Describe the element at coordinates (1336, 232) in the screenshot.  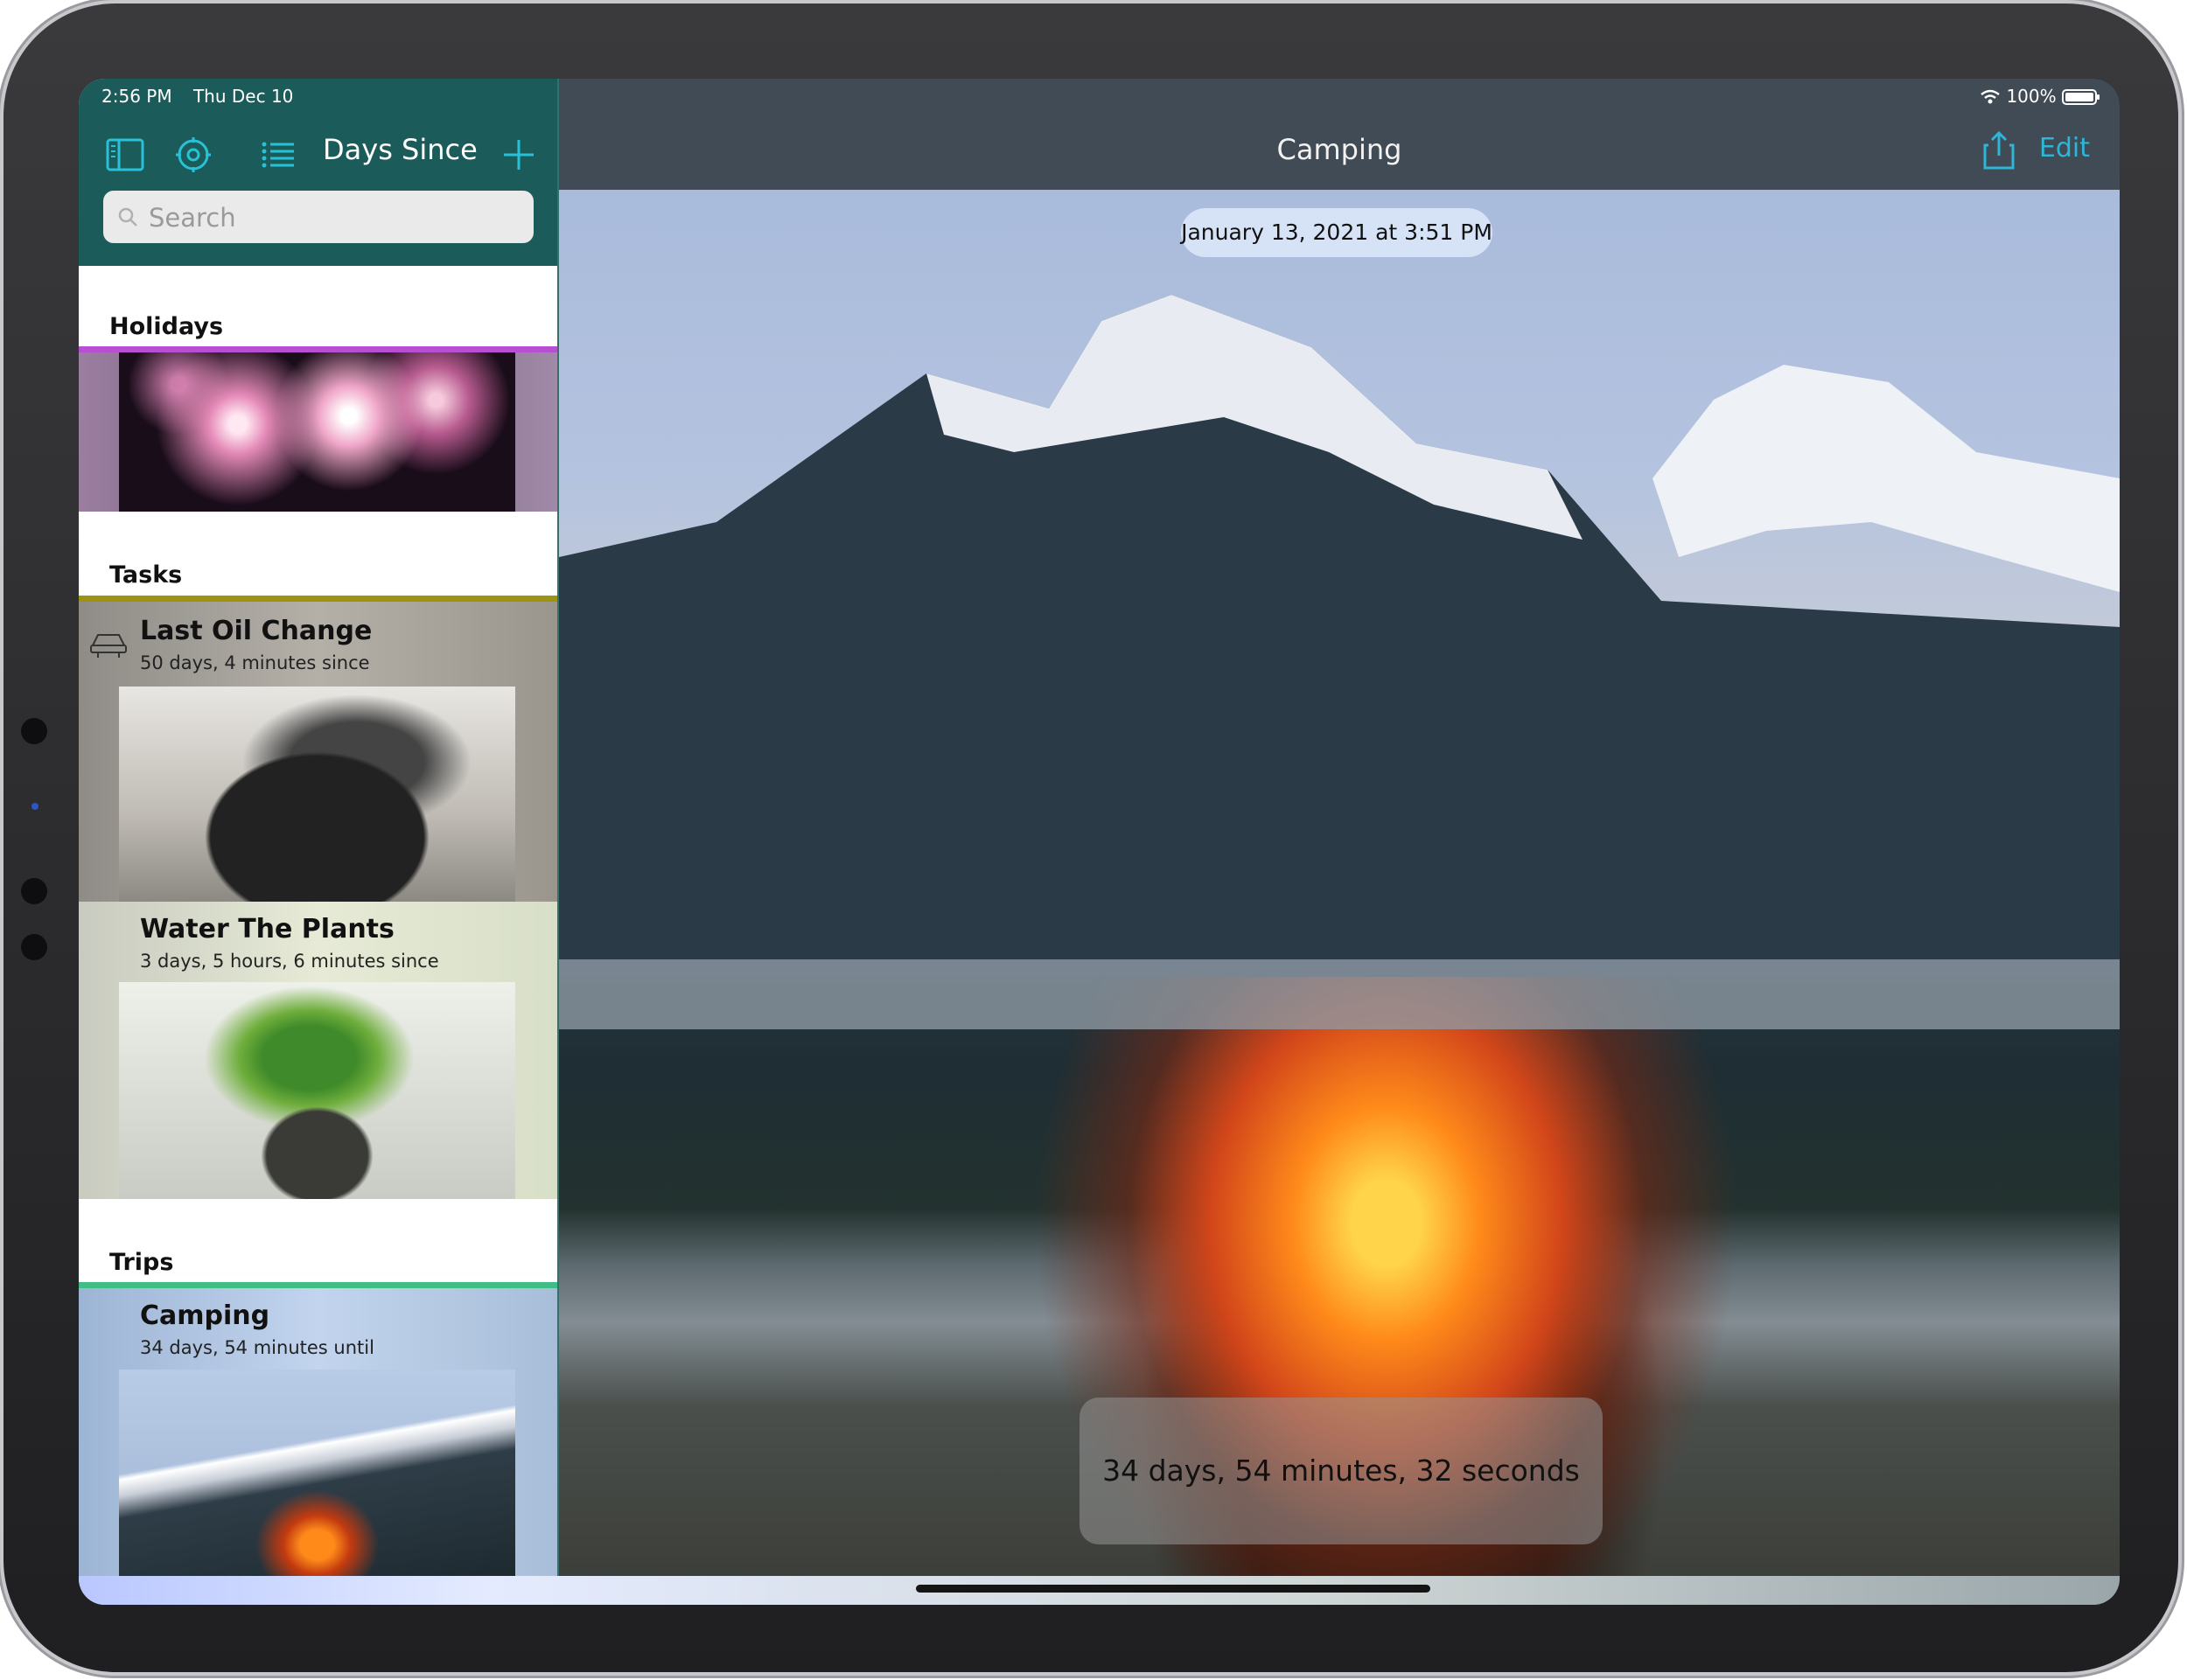
I see `event-date-pill: January 13, 2021 at 3:51 PM` at that location.